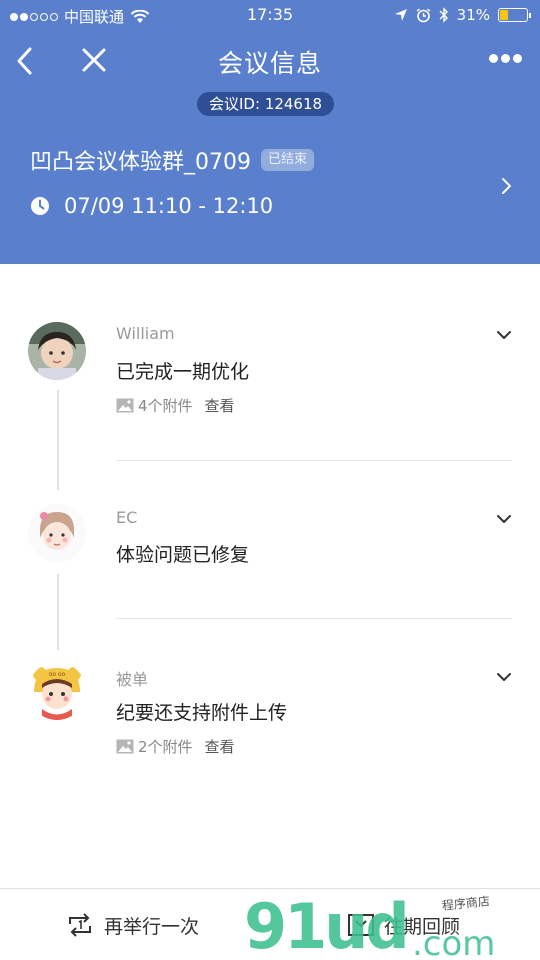 The image size is (540, 960). What do you see at coordinates (183, 372) in the screenshot?
I see `note-text: 已完成一期优化` at bounding box center [183, 372].